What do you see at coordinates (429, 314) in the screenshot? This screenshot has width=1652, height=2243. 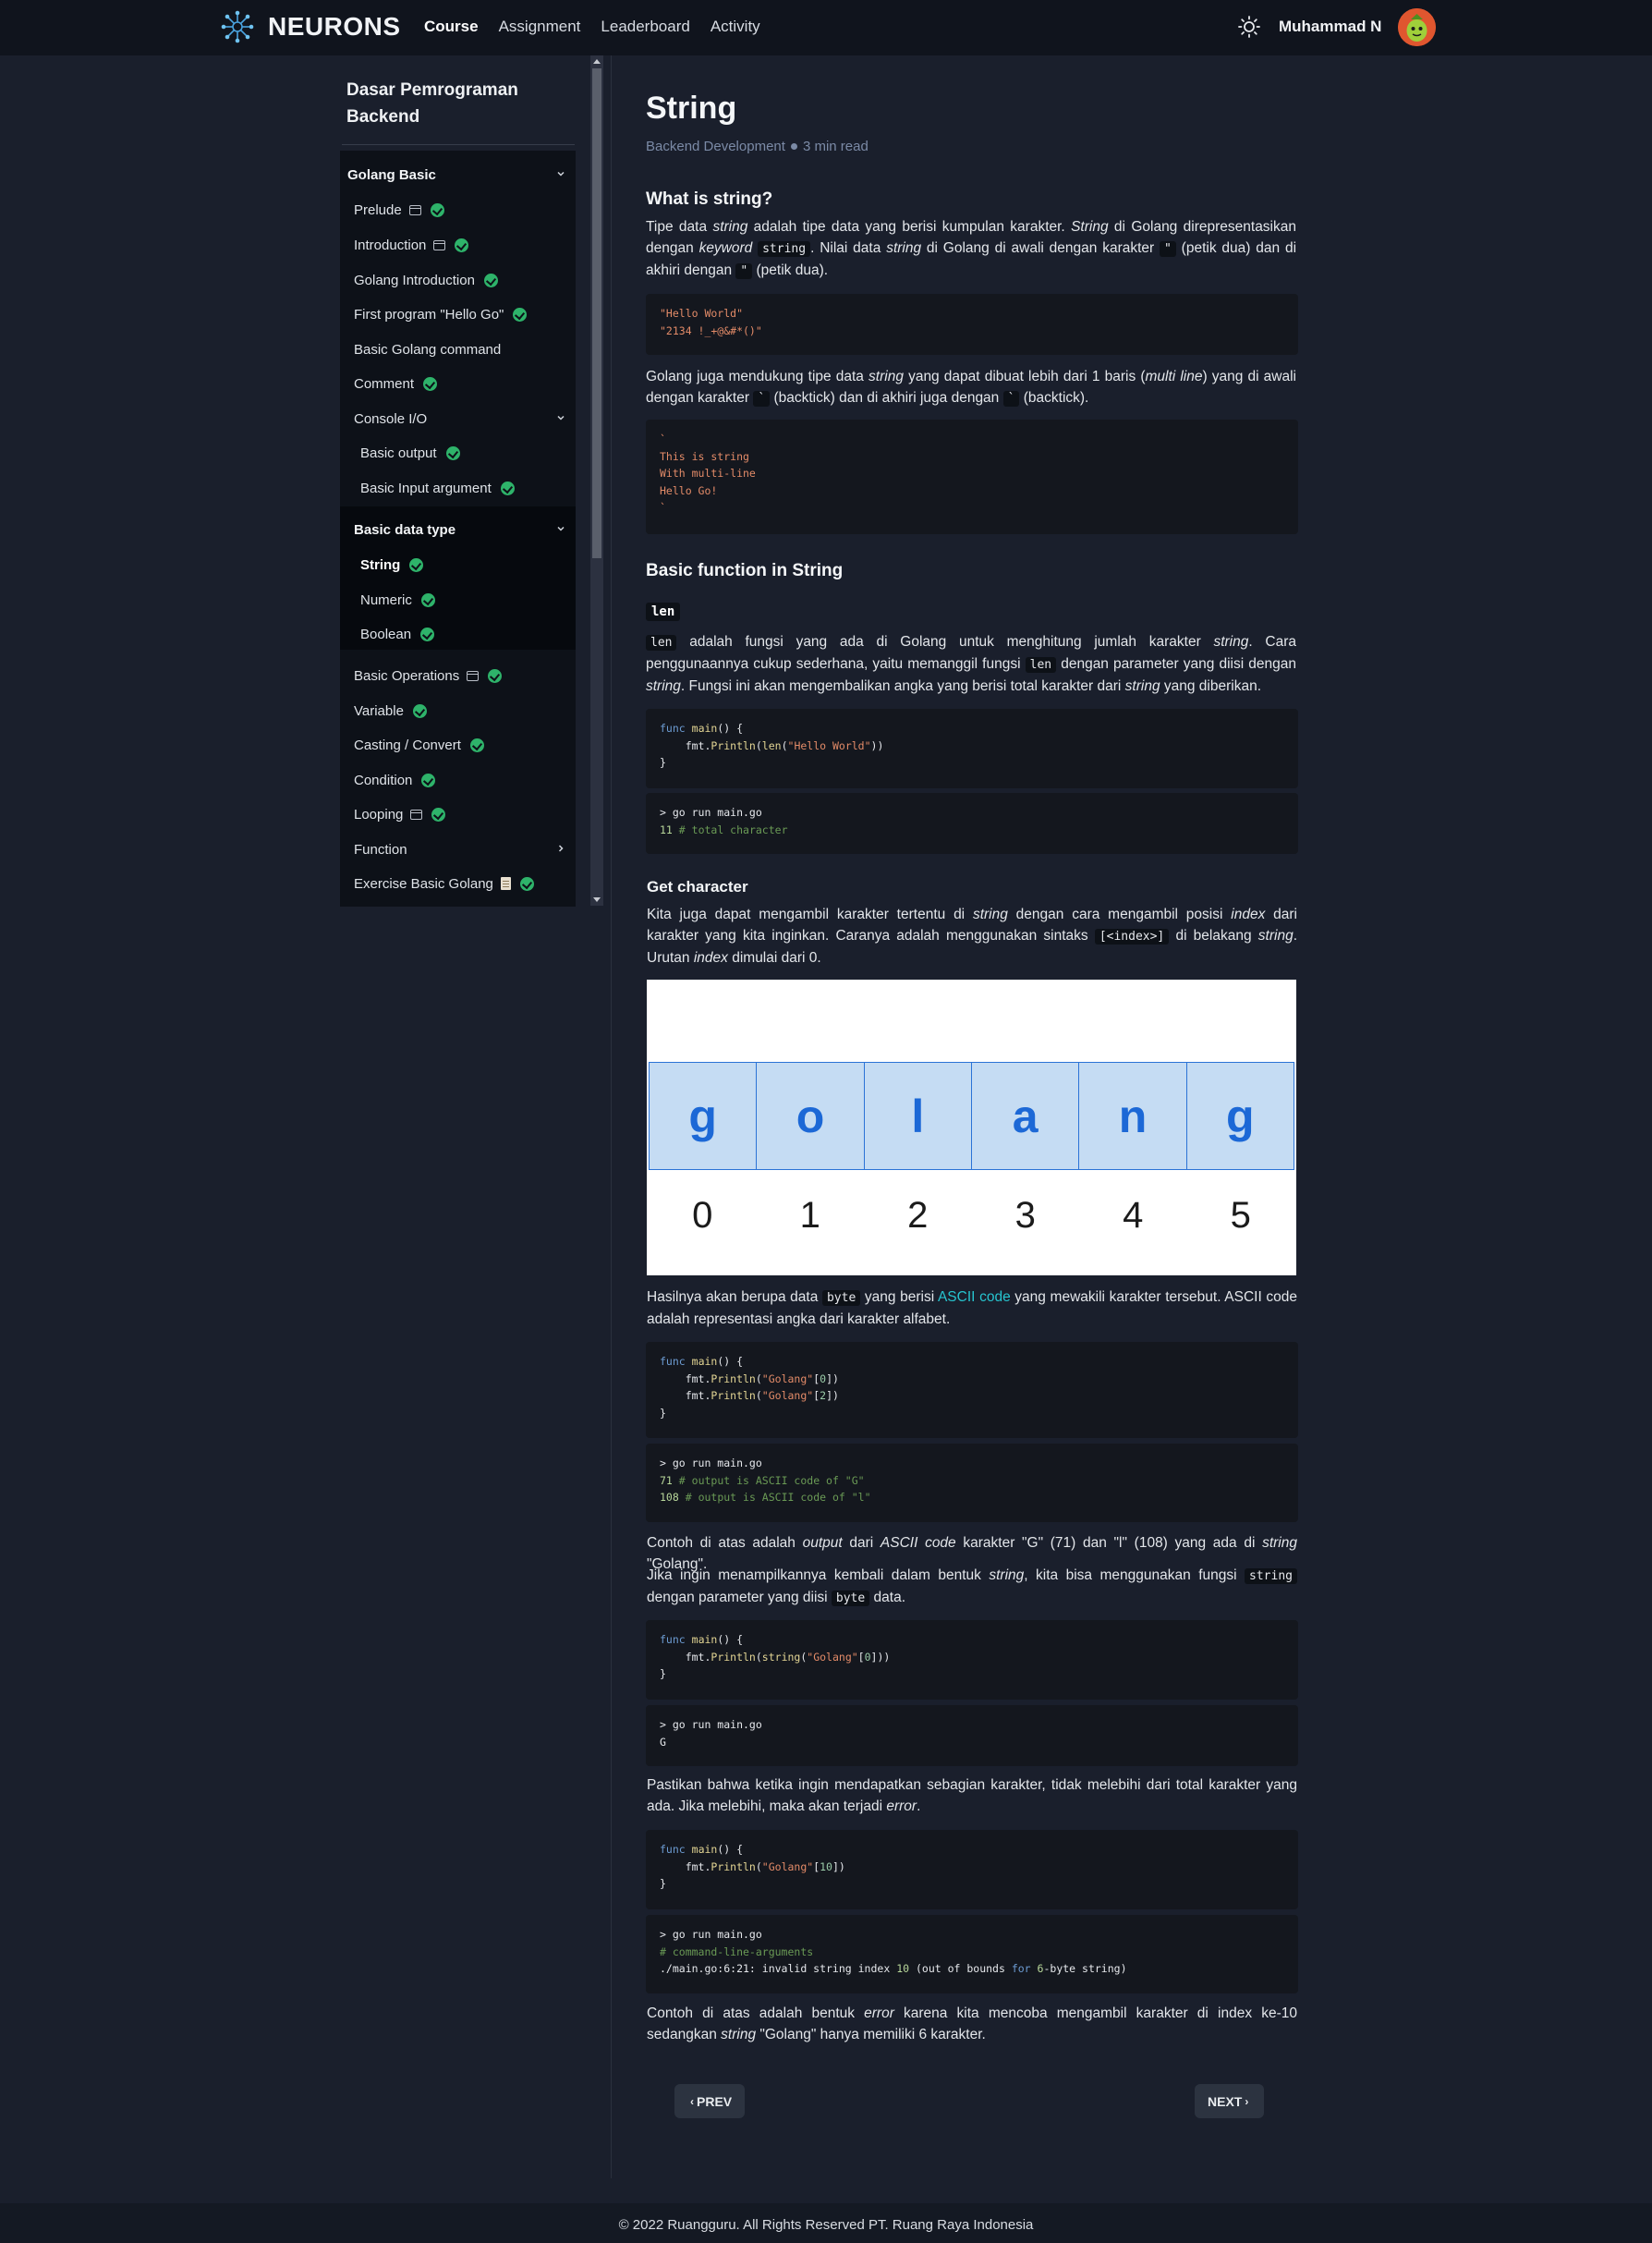 I see `sidebar-item-label: First program "Hello Go"` at bounding box center [429, 314].